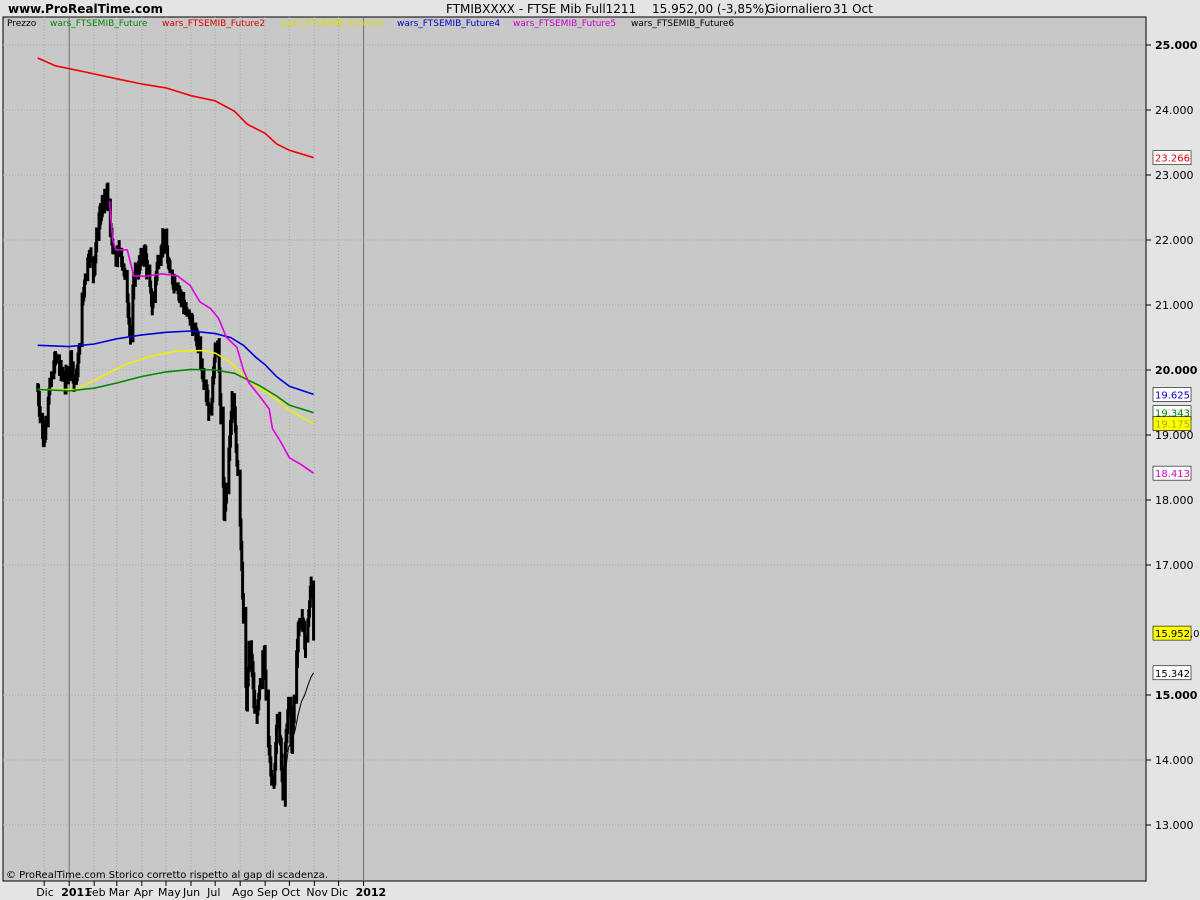 This screenshot has height=900, width=1200. I want to click on date: 31 Oct, so click(853, 9).